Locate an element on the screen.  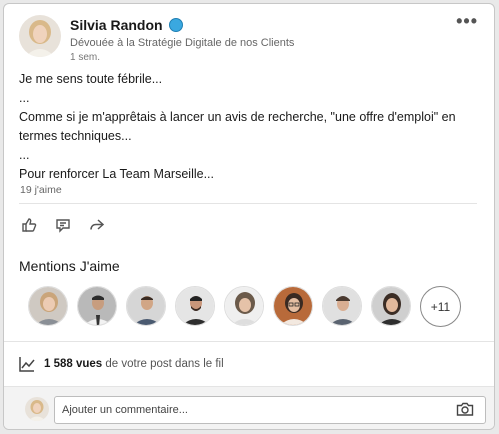
commenter-avatar is located at coordinates (37, 409).